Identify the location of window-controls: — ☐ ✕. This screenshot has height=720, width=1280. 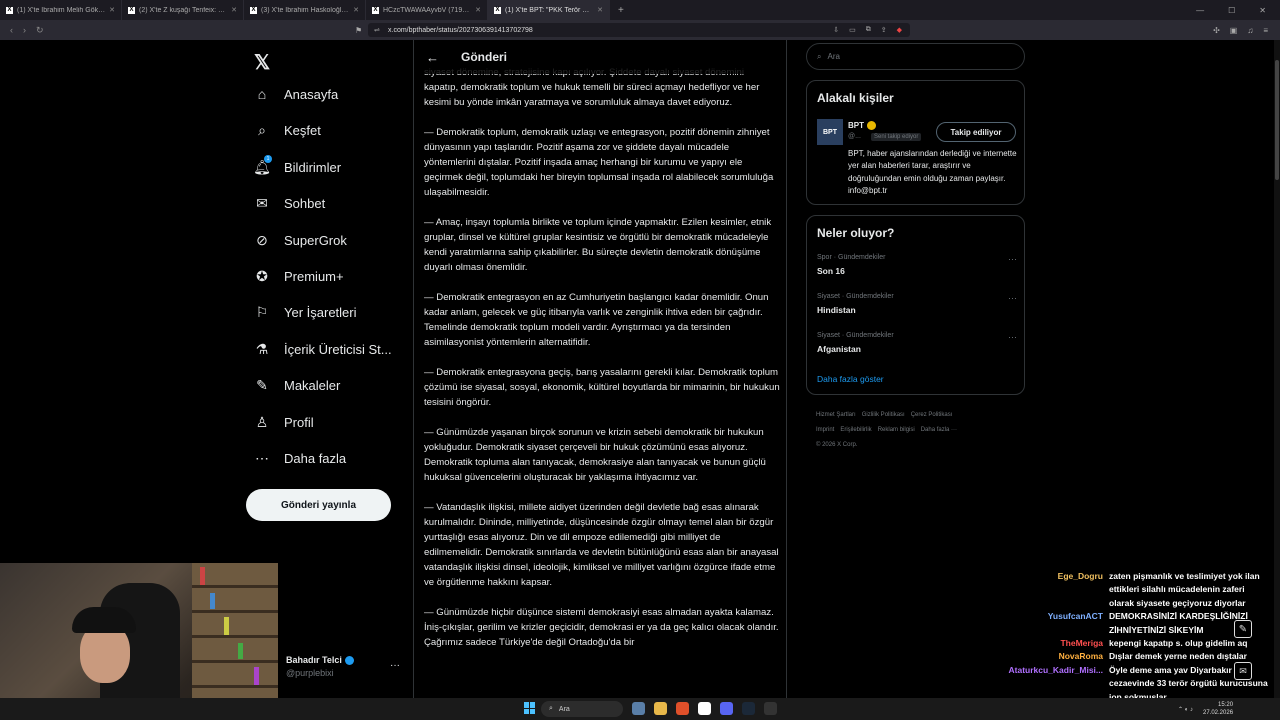
(1238, 10).